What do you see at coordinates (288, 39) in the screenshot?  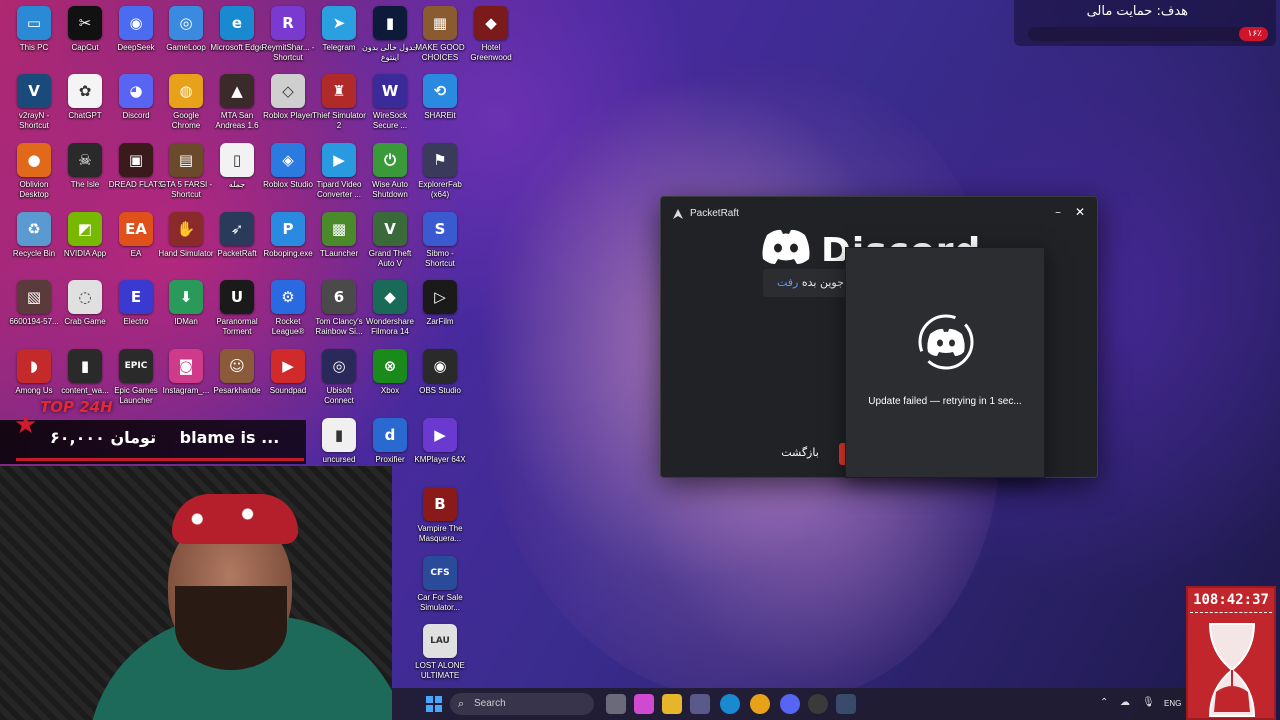 I see `desktop-icon: R ReymitShar... - Shortcut` at bounding box center [288, 39].